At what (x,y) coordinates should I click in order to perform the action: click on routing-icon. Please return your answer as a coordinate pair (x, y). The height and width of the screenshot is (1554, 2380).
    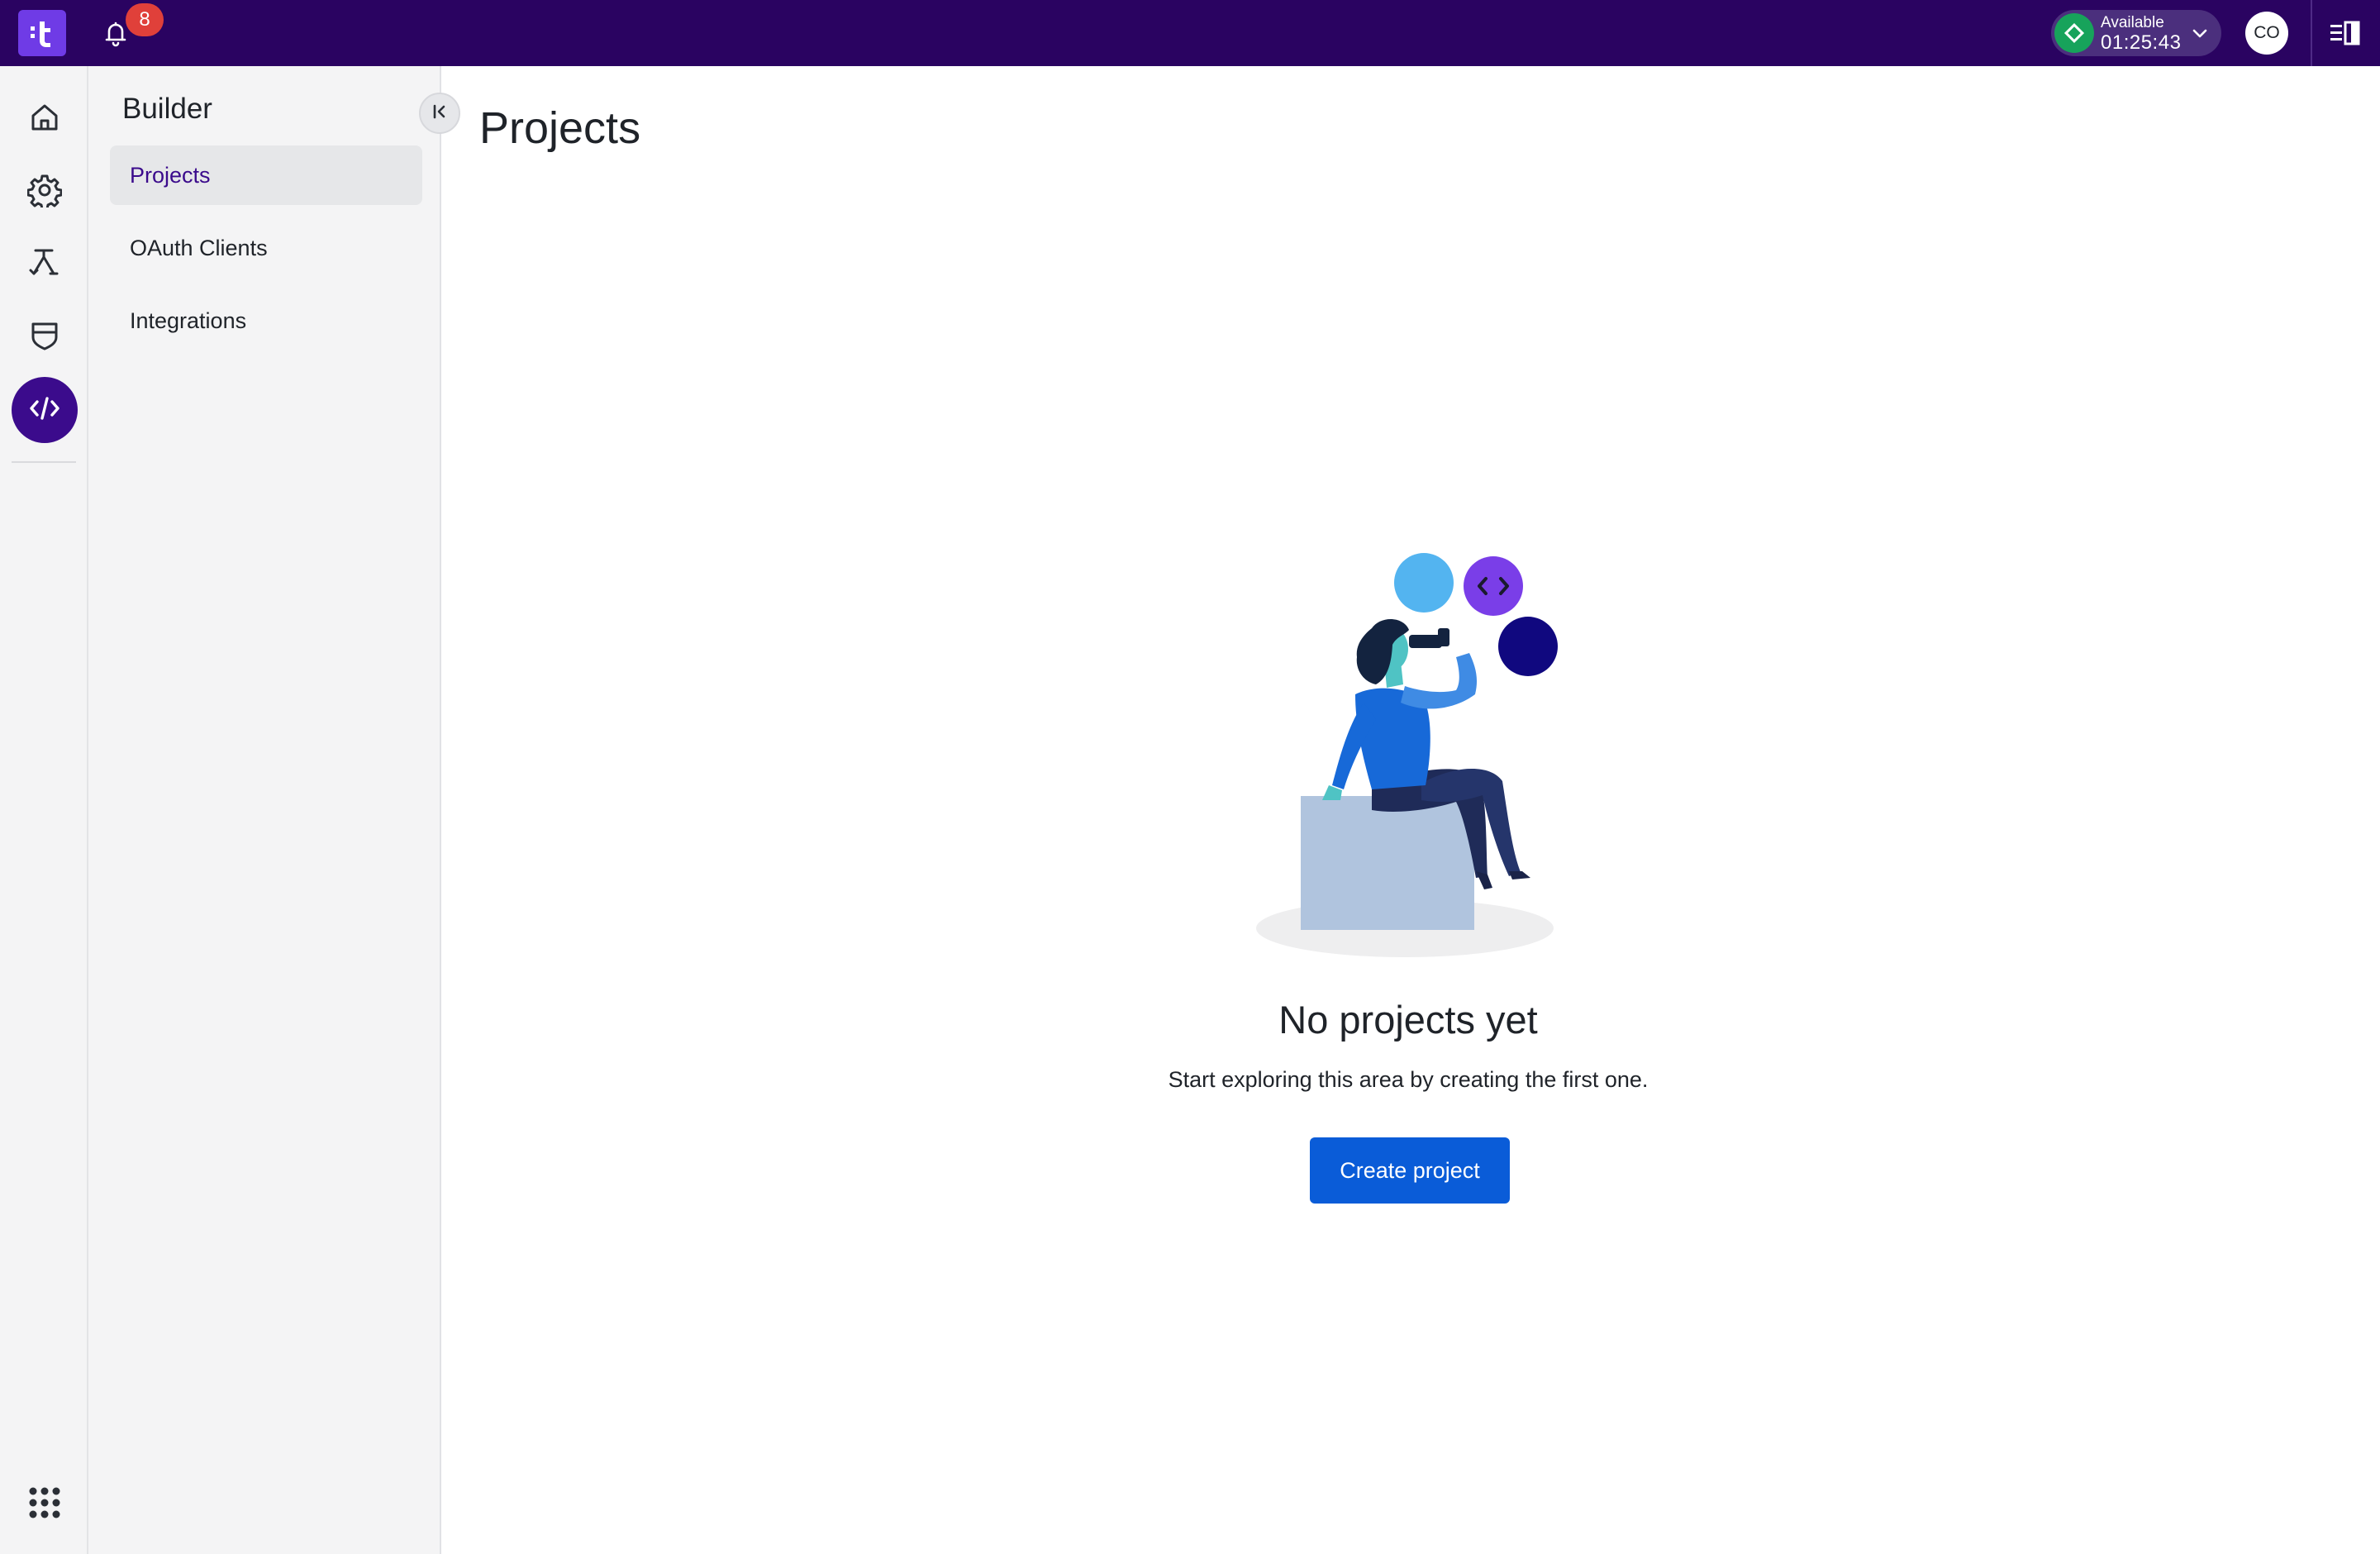
    Looking at the image, I should click on (44, 264).